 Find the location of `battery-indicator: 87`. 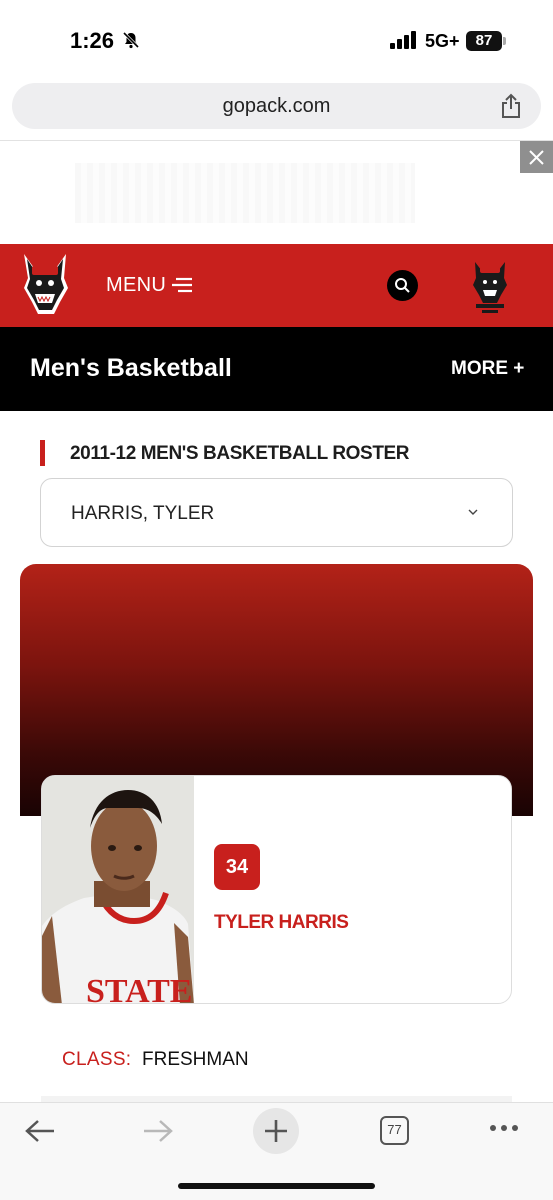

battery-indicator: 87 is located at coordinates (484, 41).